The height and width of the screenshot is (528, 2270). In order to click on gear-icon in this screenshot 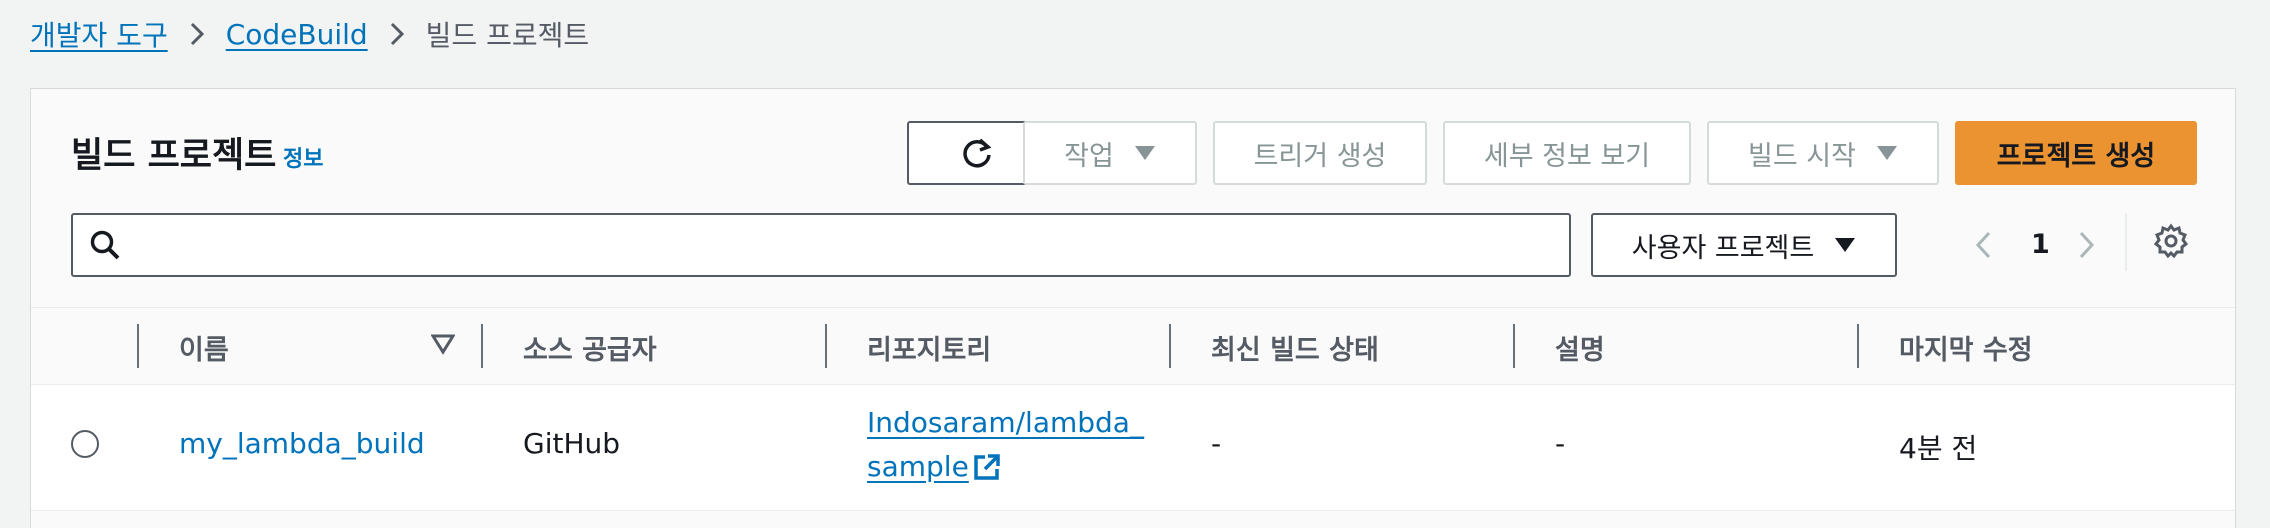, I will do `click(2171, 241)`.